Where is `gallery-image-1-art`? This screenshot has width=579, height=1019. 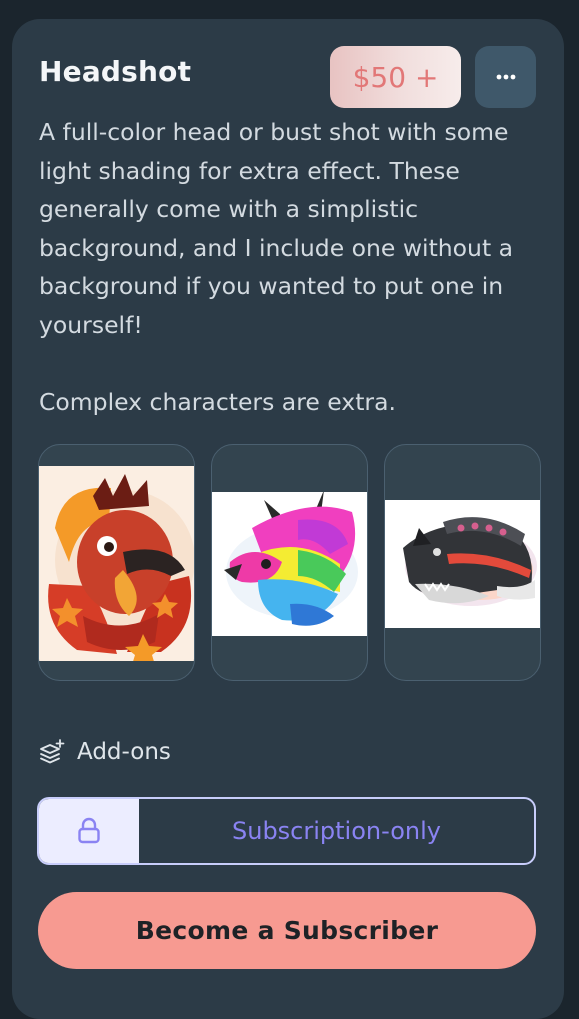
gallery-image-1-art is located at coordinates (116, 563).